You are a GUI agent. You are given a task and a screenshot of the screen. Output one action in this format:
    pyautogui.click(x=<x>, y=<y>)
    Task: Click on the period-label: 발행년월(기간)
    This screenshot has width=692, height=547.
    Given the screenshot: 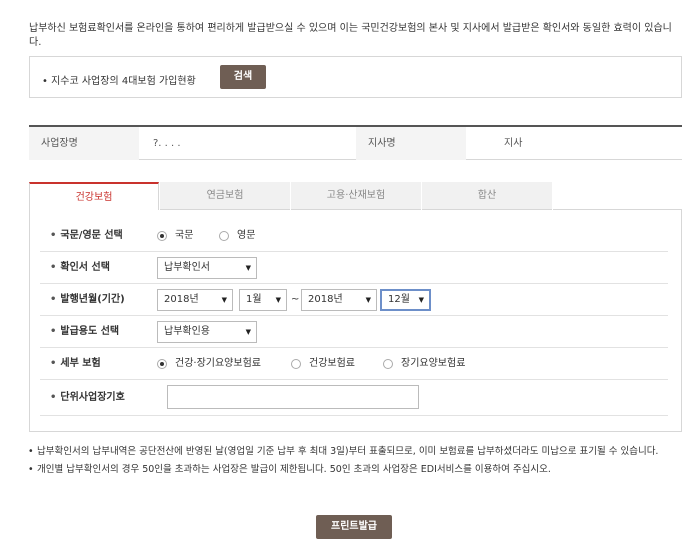 What is the action you would take?
    pyautogui.click(x=92, y=299)
    